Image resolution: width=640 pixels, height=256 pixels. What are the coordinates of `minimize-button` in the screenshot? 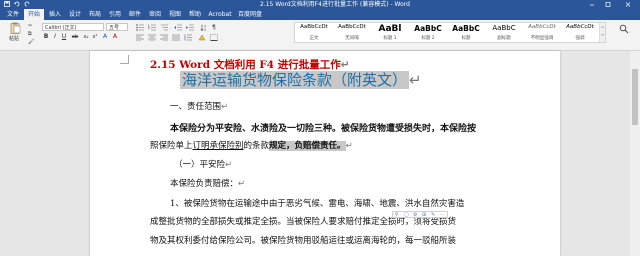 It's located at (592, 4).